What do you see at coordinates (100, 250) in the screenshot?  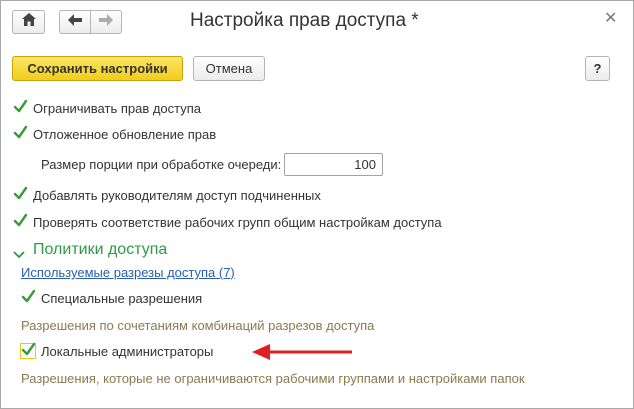 I see `policies-section-title: Политики доступа` at bounding box center [100, 250].